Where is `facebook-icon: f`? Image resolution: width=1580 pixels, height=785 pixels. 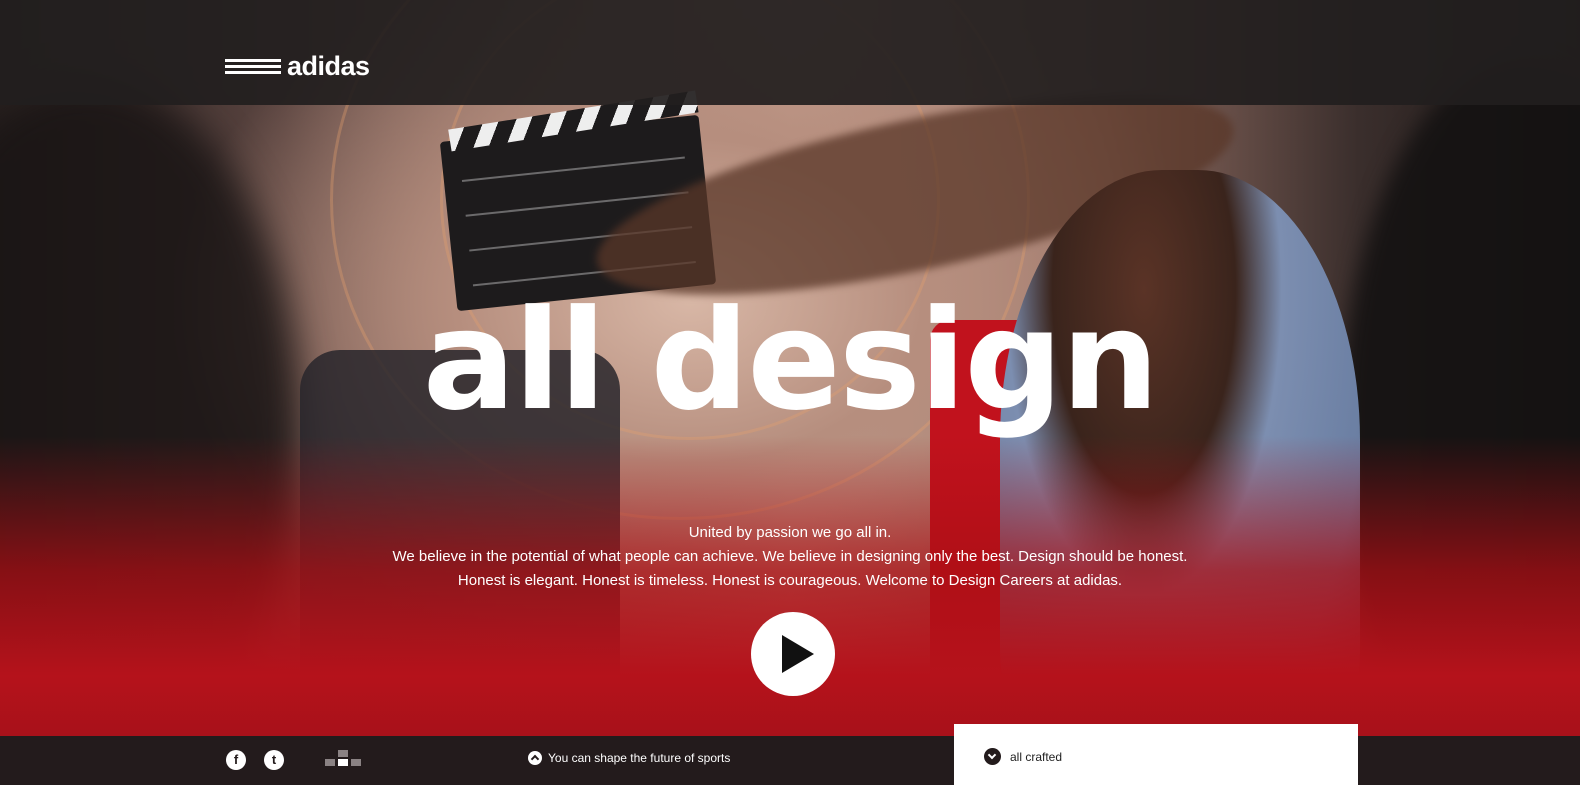 facebook-icon: f is located at coordinates (236, 760).